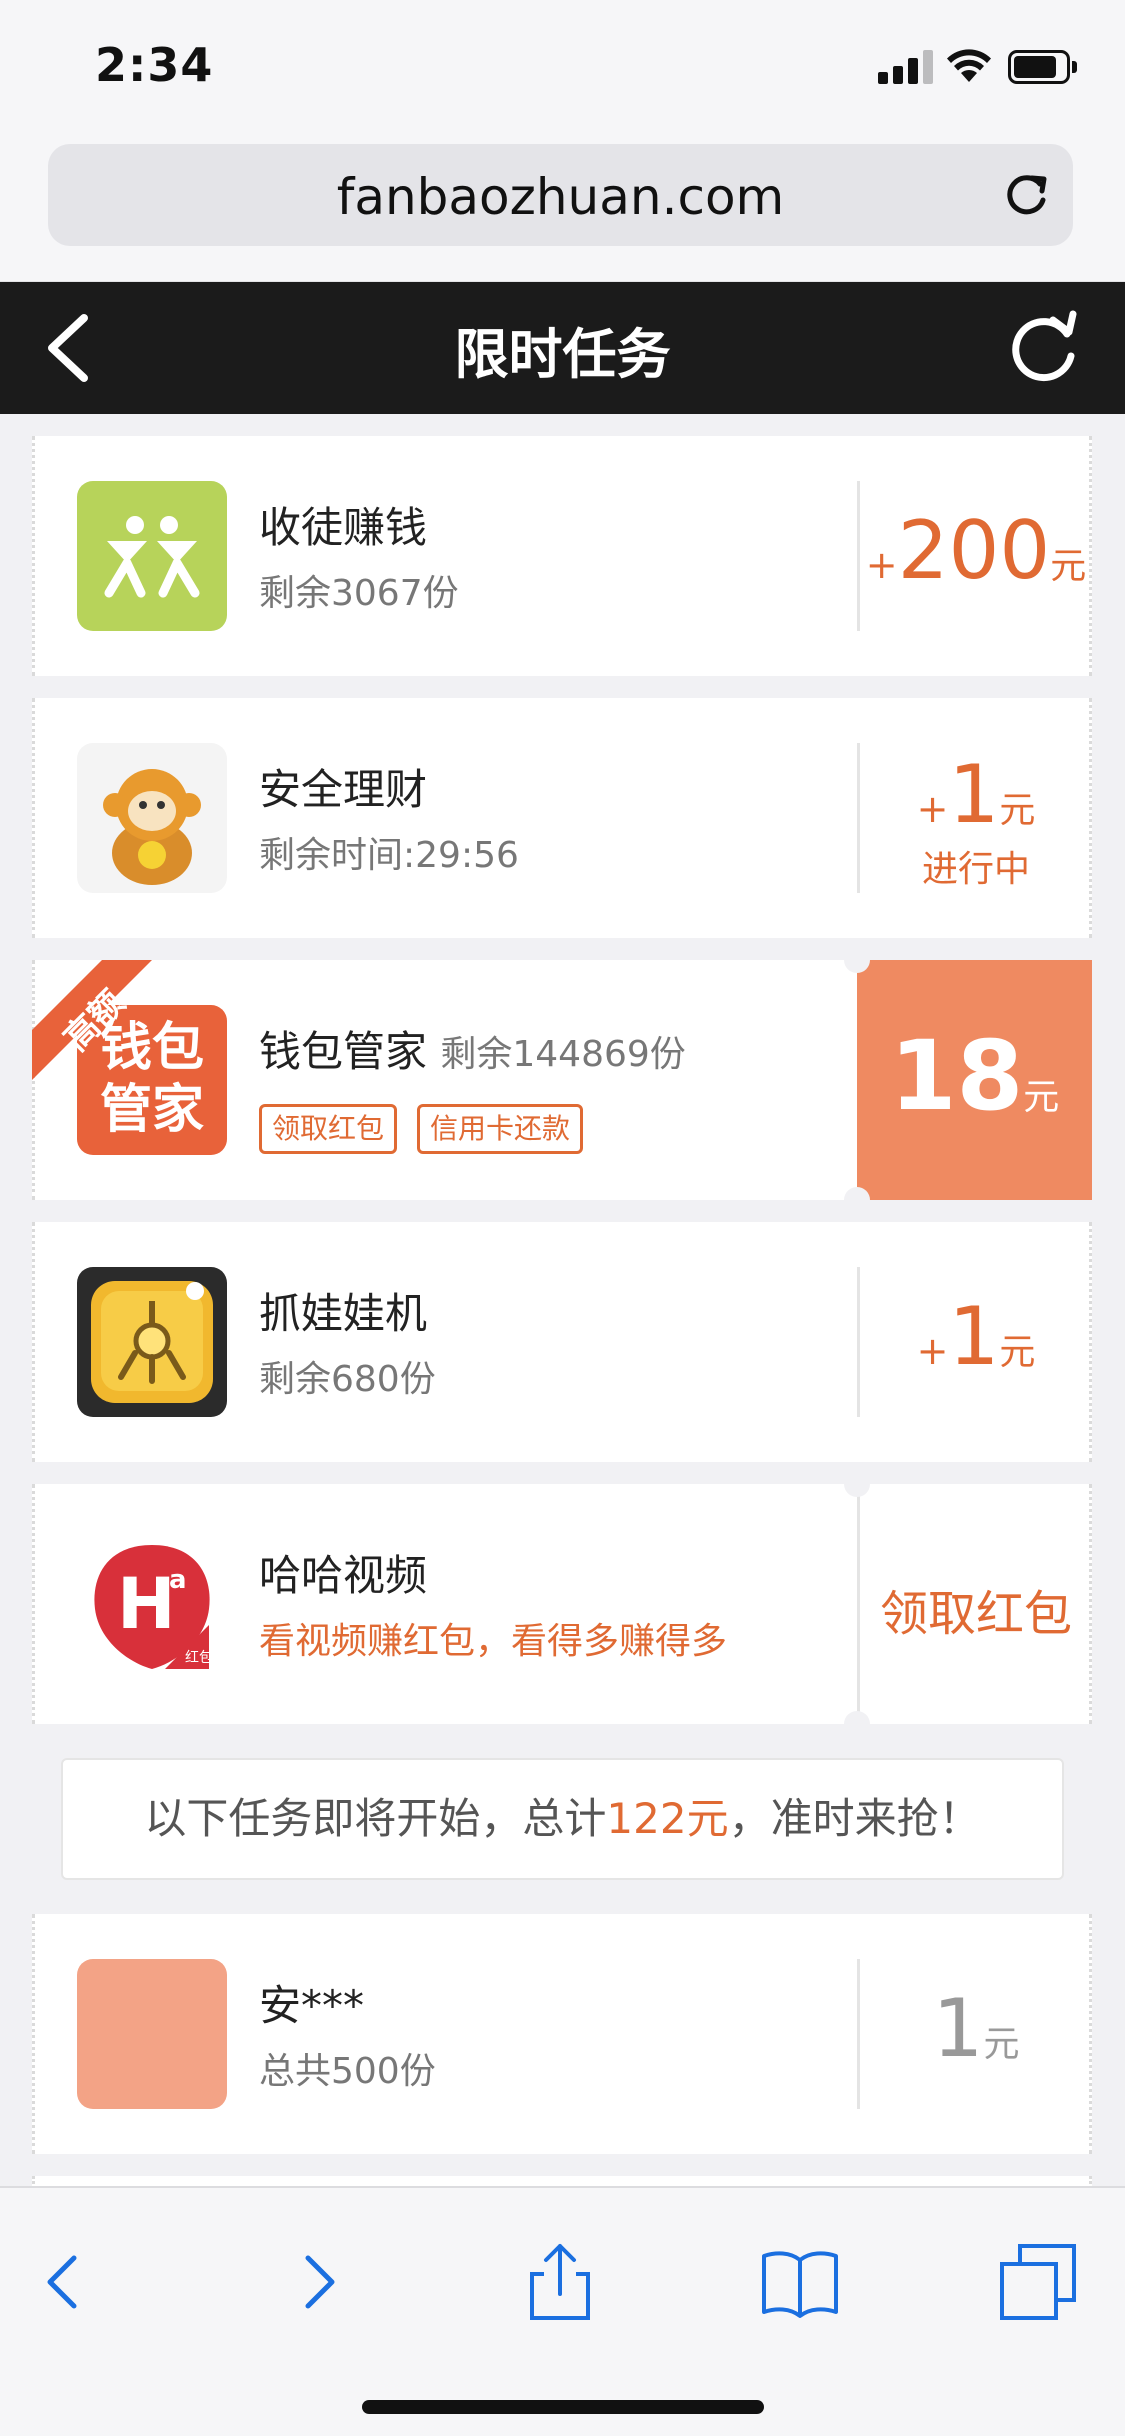  What do you see at coordinates (178, 1580) in the screenshot?
I see `icon-superscript: a` at bounding box center [178, 1580].